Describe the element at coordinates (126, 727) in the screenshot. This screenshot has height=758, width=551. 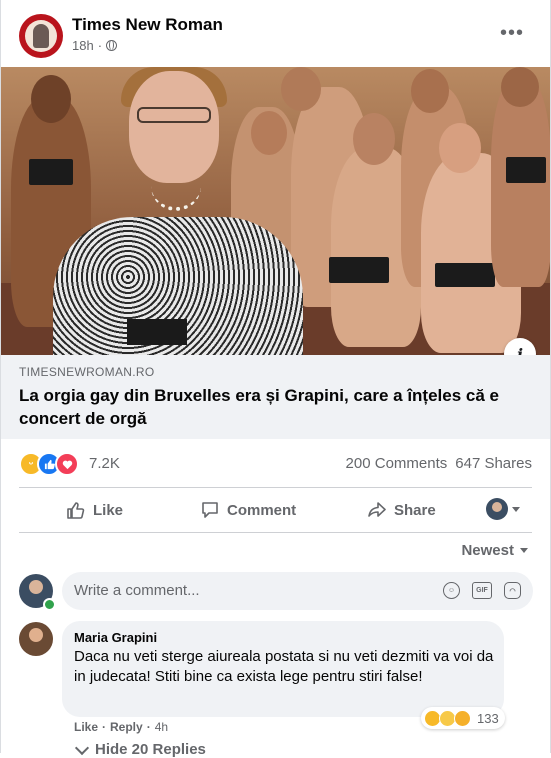
I see `comment-reply-link: Reply` at that location.